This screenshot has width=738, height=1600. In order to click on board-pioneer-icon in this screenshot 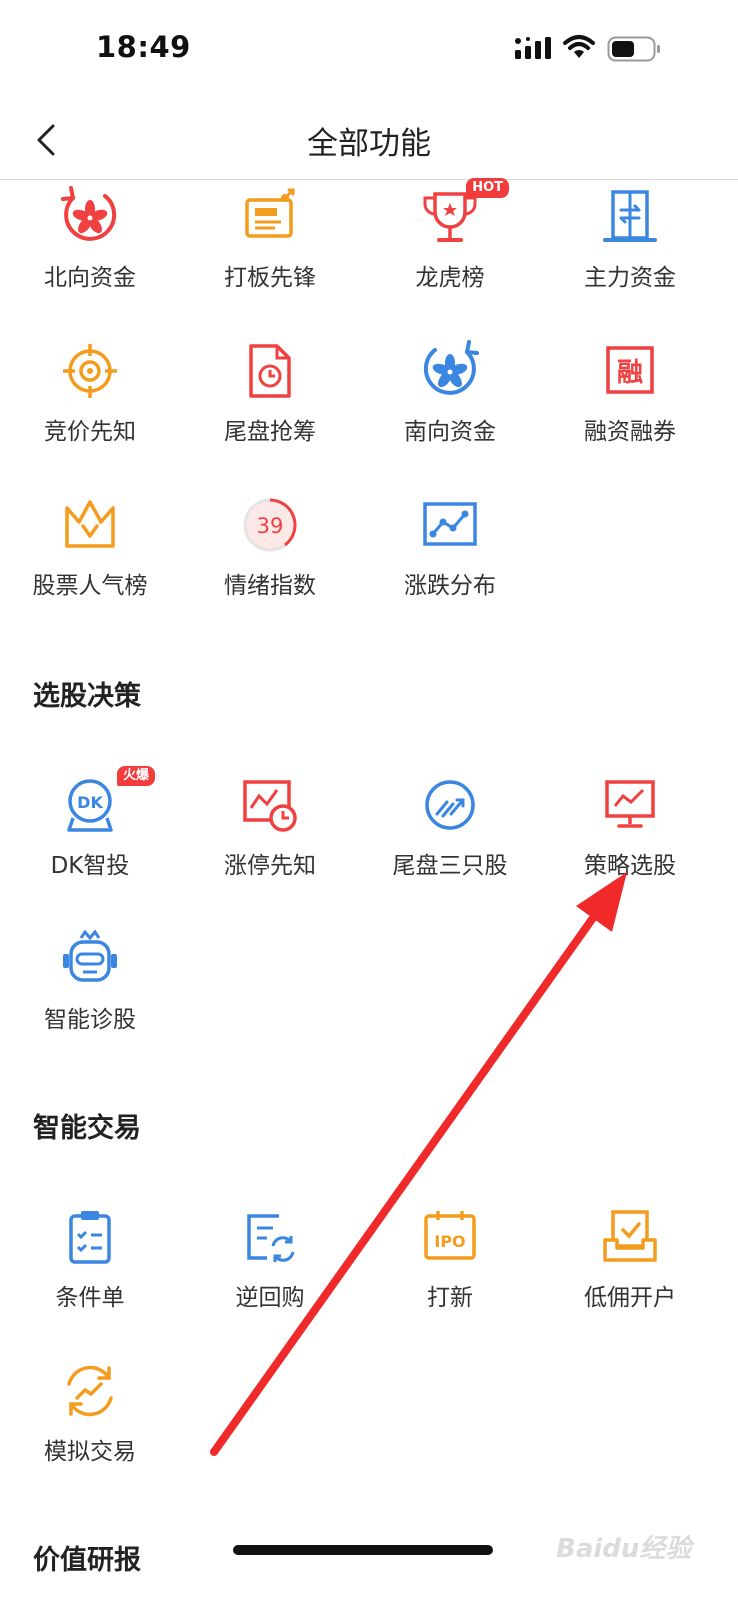, I will do `click(270, 213)`.